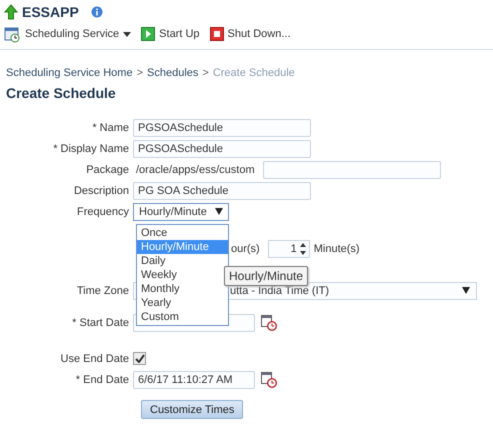 This screenshot has height=431, width=493. What do you see at coordinates (266, 276) in the screenshot?
I see `tooltip: Hourly/Minute` at bounding box center [266, 276].